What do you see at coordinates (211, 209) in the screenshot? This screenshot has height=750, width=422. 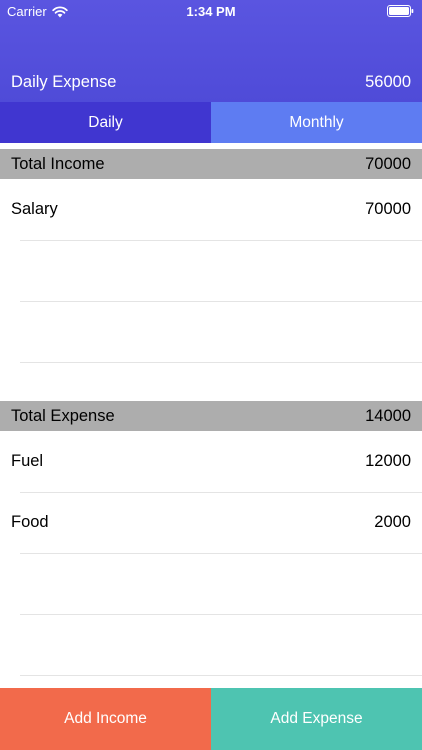 I see `list-item: Salary 70000` at bounding box center [211, 209].